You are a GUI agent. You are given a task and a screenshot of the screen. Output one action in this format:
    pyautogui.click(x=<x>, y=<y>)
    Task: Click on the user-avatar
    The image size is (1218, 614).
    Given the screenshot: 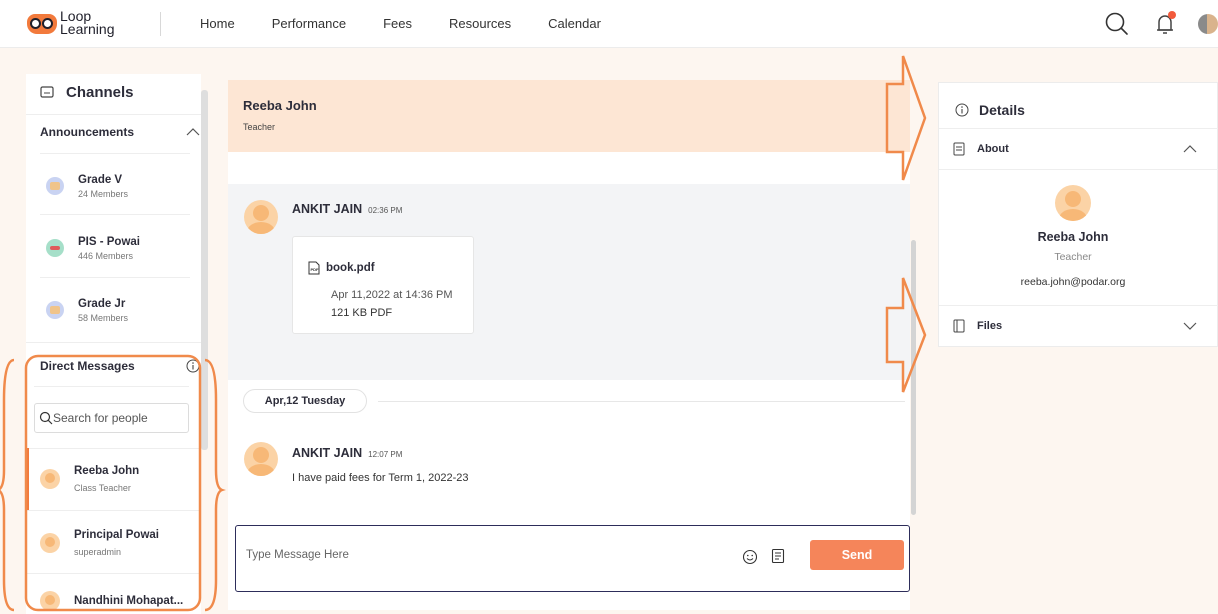 What is the action you would take?
    pyautogui.click(x=1208, y=24)
    